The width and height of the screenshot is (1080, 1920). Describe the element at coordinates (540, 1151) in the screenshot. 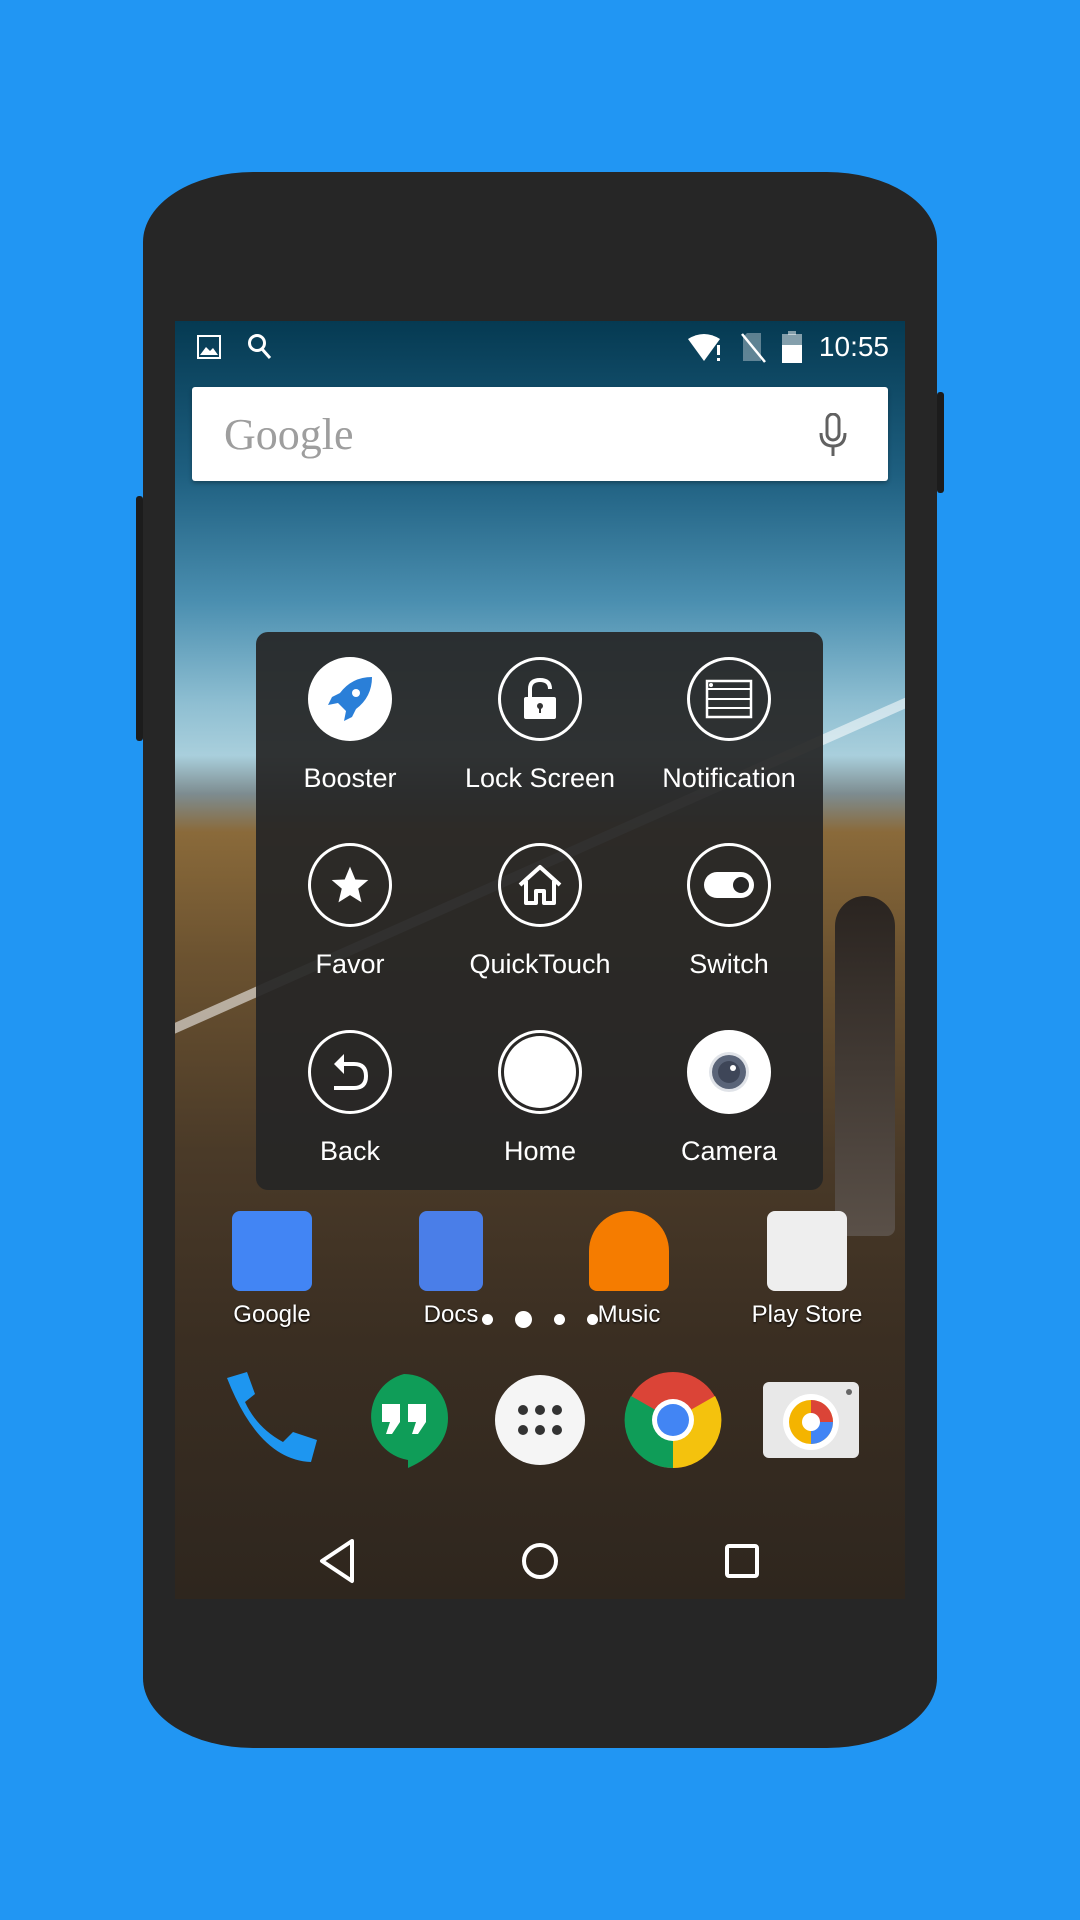

I see `item-label: Home` at that location.